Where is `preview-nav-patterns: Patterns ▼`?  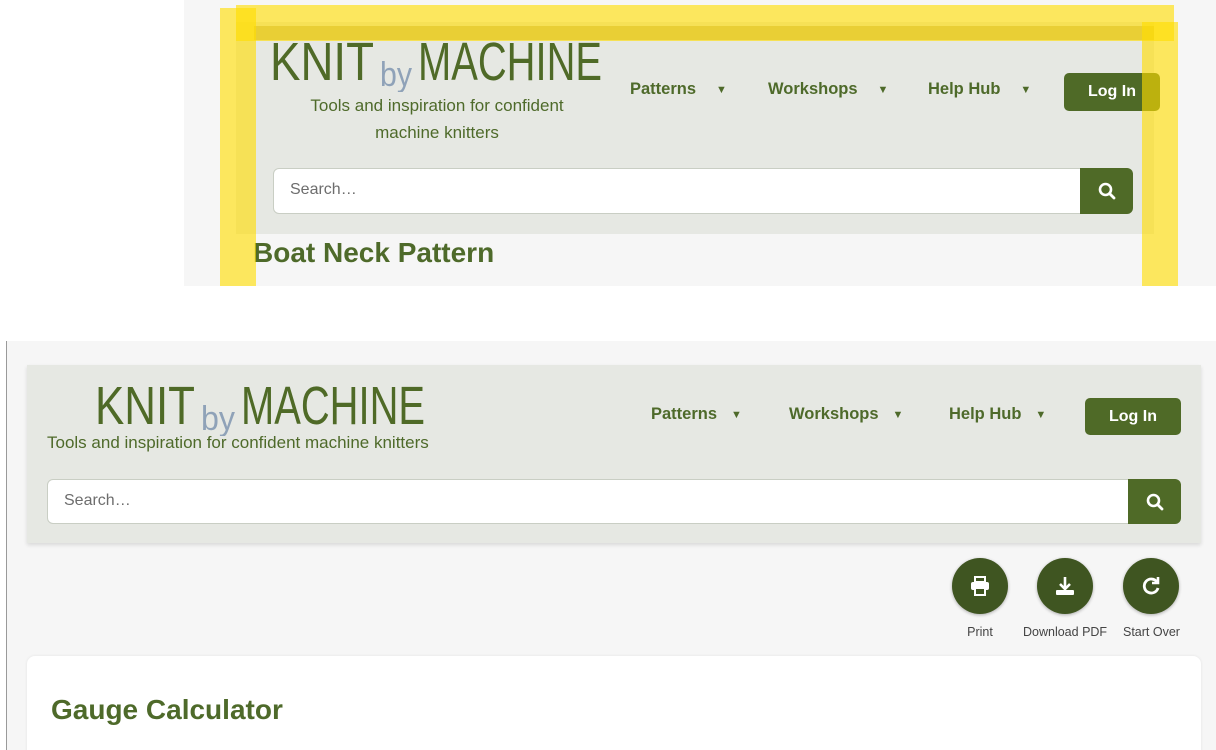 preview-nav-patterns: Patterns ▼ is located at coordinates (678, 89).